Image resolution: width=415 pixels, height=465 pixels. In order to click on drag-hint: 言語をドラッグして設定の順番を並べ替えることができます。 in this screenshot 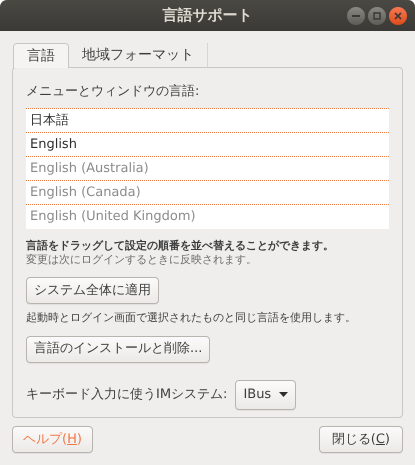, I will do `click(180, 245)`.